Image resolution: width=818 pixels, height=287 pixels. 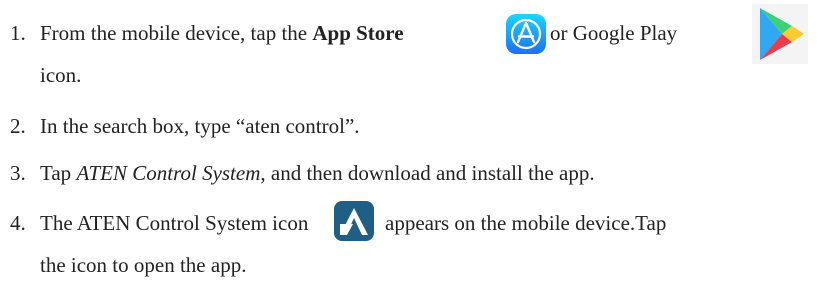 What do you see at coordinates (18, 223) in the screenshot?
I see `step-number: 4.` at bounding box center [18, 223].